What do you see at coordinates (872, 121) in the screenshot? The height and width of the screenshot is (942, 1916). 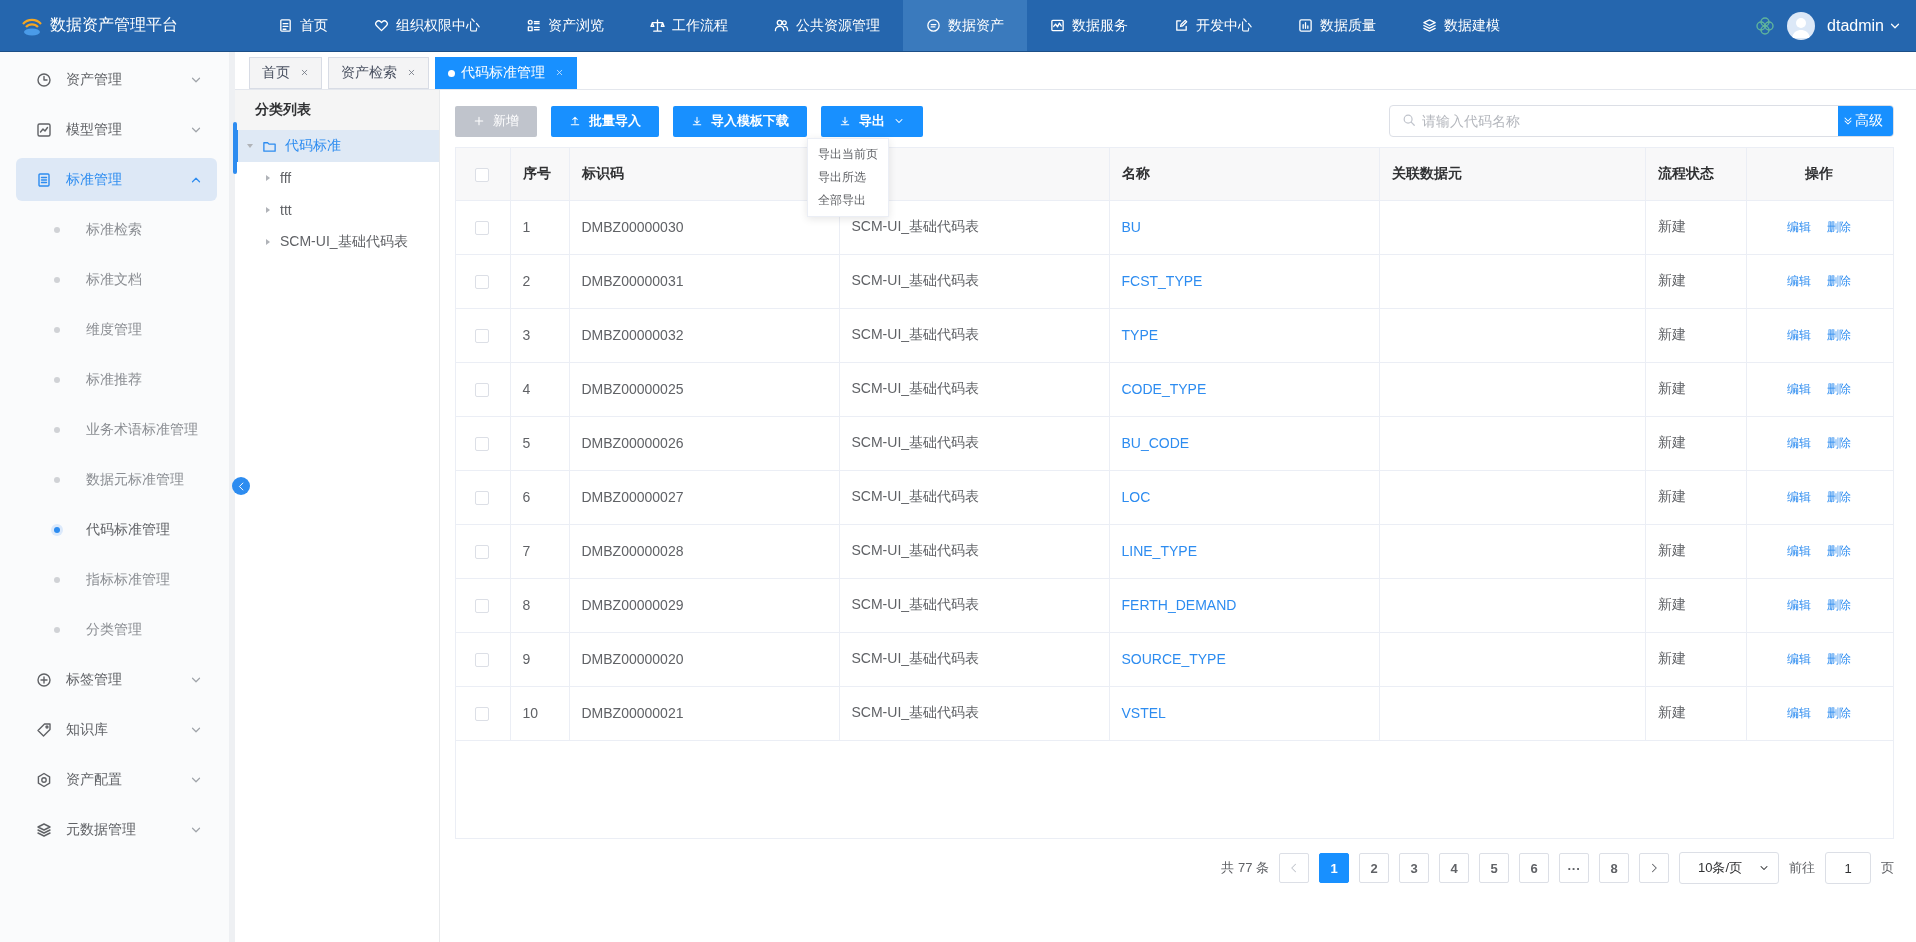 I see `toolbar-button: 导出` at bounding box center [872, 121].